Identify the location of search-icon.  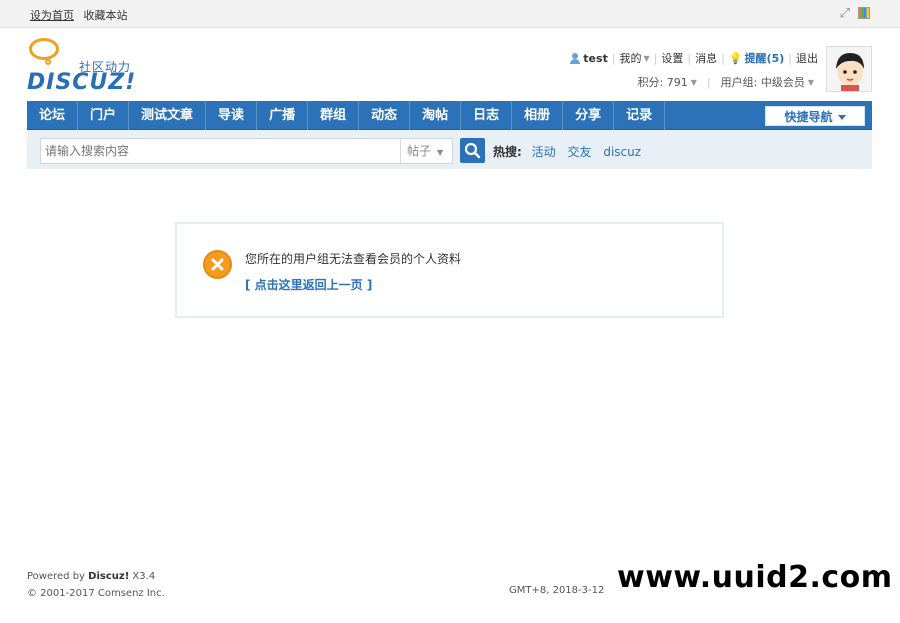
(472, 150).